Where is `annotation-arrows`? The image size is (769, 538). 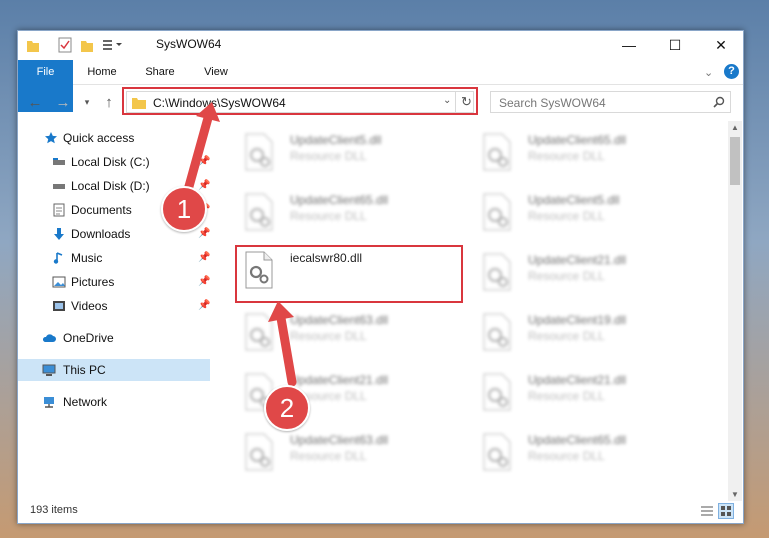
annotation-arrows is located at coordinates (240, 244).